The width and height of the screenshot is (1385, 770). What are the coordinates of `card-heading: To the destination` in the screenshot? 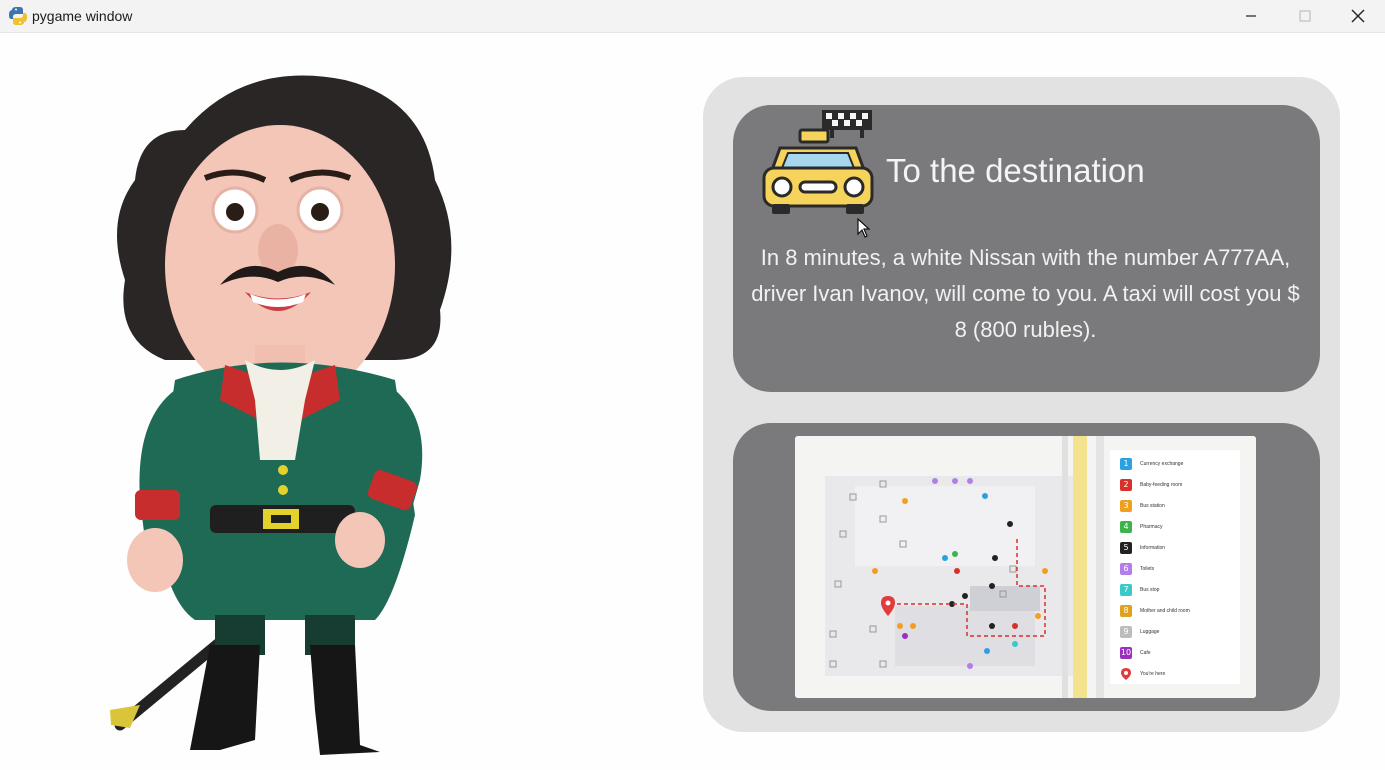 It's located at (1015, 170).